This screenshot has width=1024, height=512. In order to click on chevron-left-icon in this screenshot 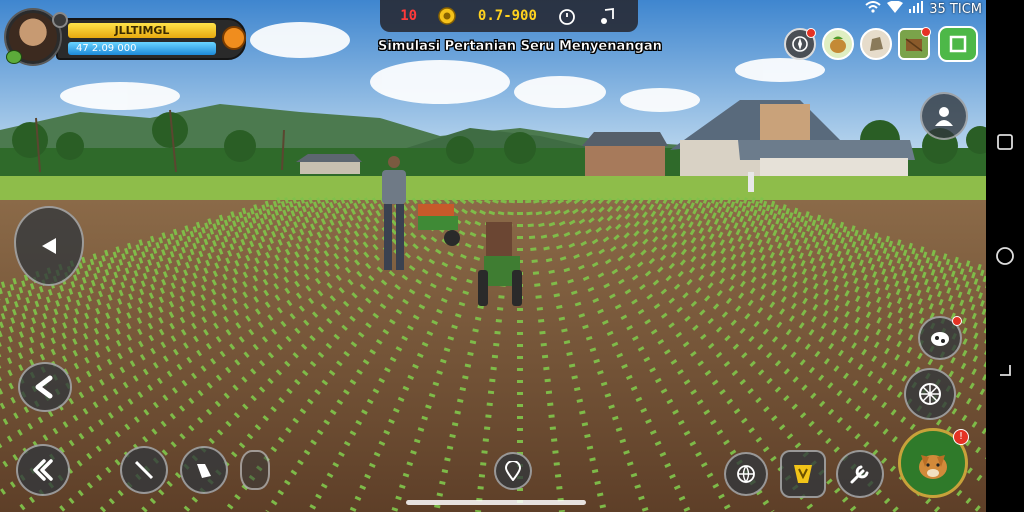, I will do `click(44, 387)`.